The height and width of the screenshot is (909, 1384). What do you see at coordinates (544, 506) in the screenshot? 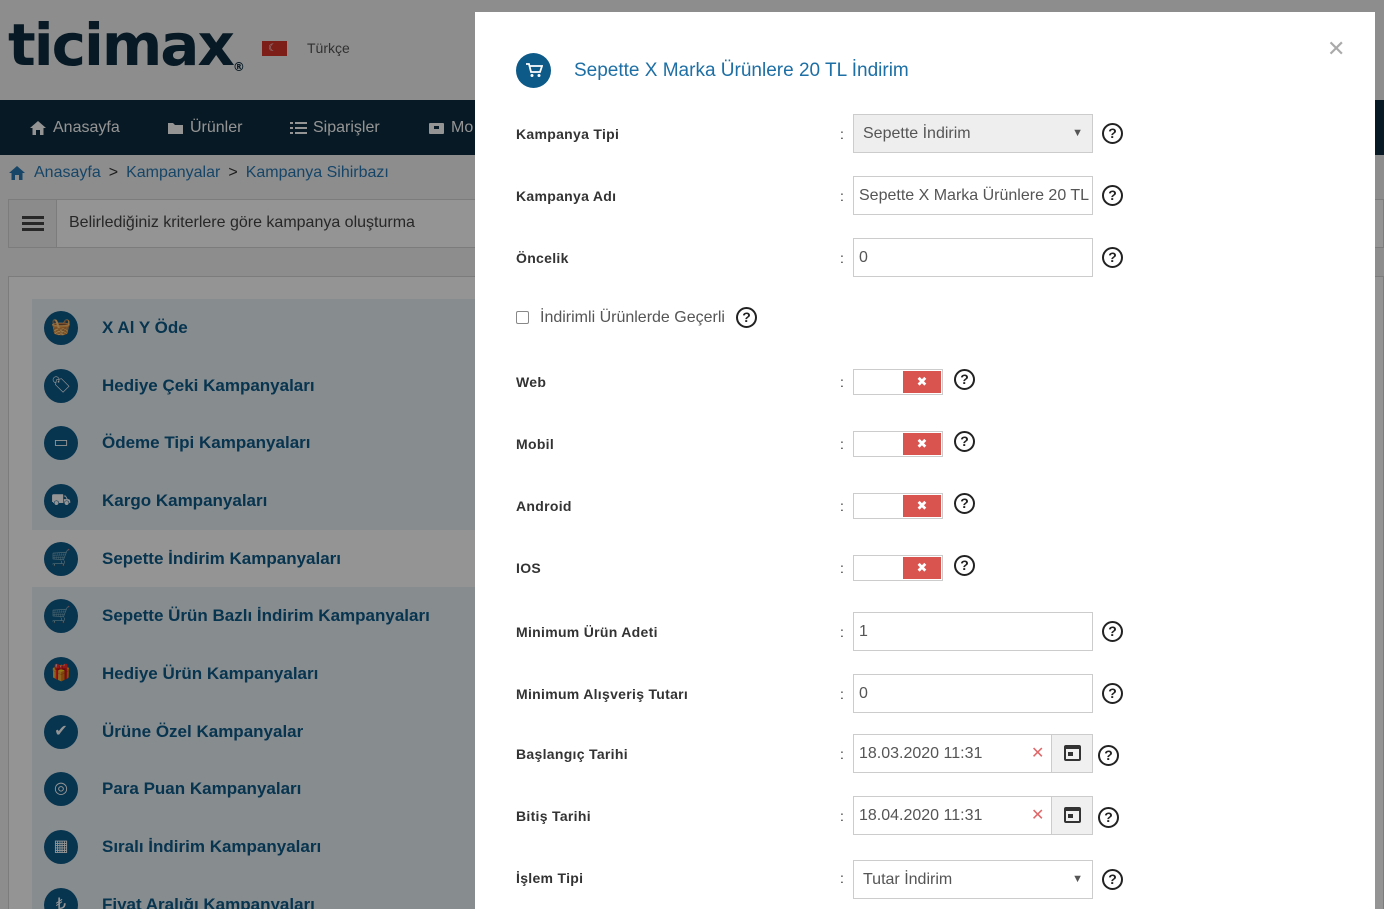
I see `field-label: Android` at bounding box center [544, 506].